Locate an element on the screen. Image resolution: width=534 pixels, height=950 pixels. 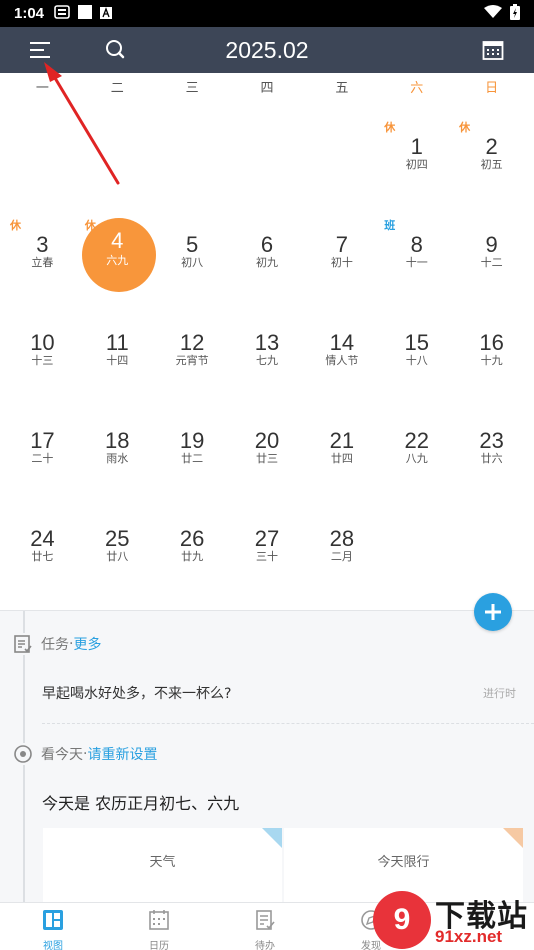
weekday-label: 五 is located at coordinates (342, 88).